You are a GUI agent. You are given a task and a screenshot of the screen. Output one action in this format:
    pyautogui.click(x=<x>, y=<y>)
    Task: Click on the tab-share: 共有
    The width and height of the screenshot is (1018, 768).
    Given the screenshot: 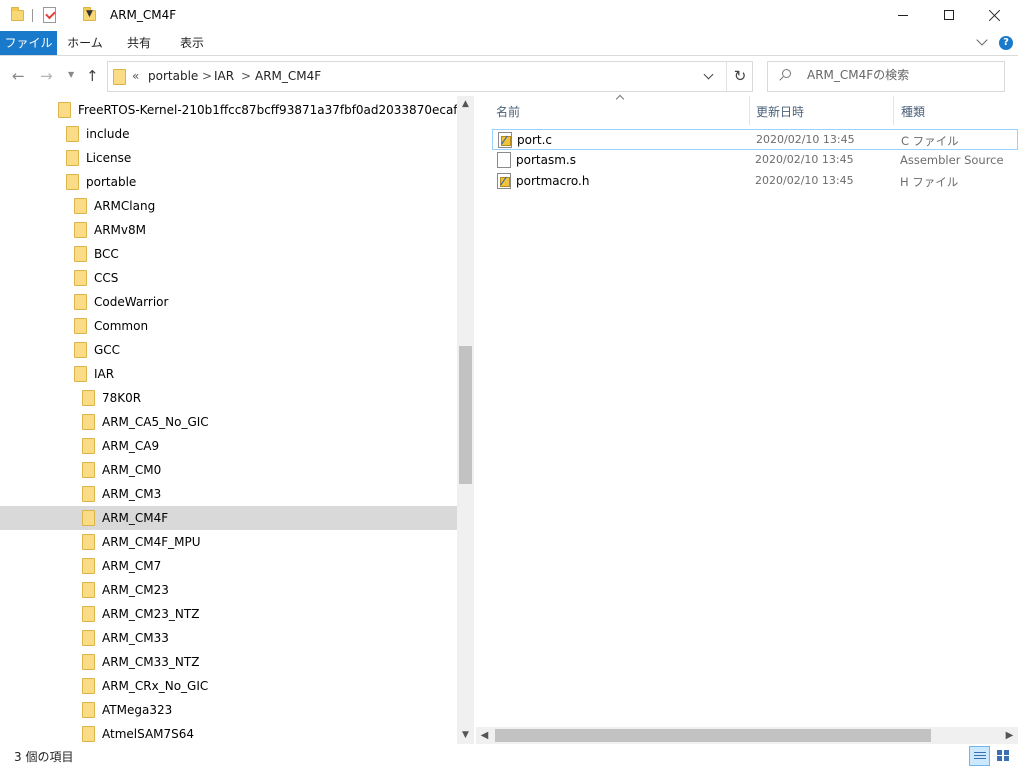 What is the action you would take?
    pyautogui.click(x=139, y=43)
    